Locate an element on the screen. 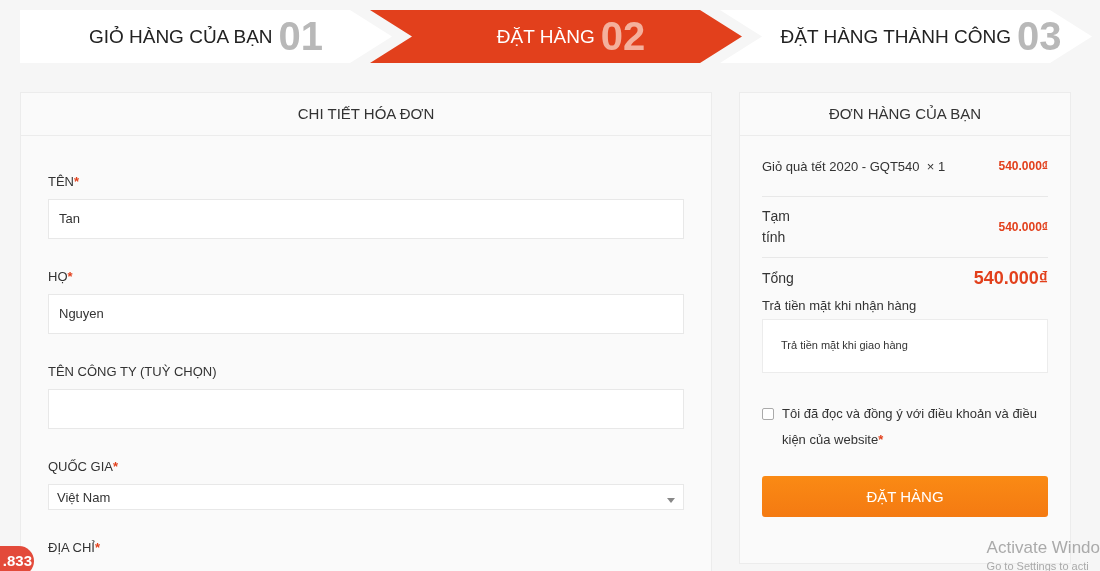 This screenshot has width=1100, height=571. field-label: ĐỊA CHỈ* is located at coordinates (75, 547).